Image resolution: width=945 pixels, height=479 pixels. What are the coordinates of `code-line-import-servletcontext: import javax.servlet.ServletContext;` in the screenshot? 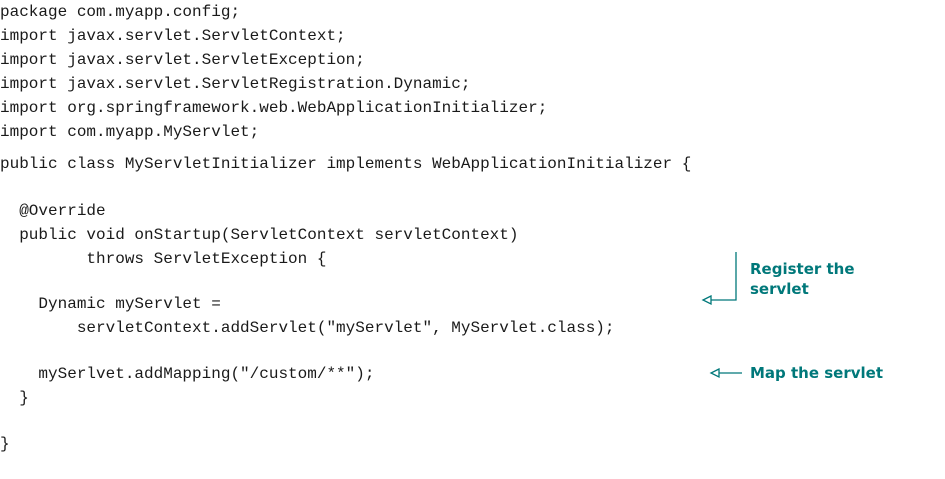 It's located at (173, 36).